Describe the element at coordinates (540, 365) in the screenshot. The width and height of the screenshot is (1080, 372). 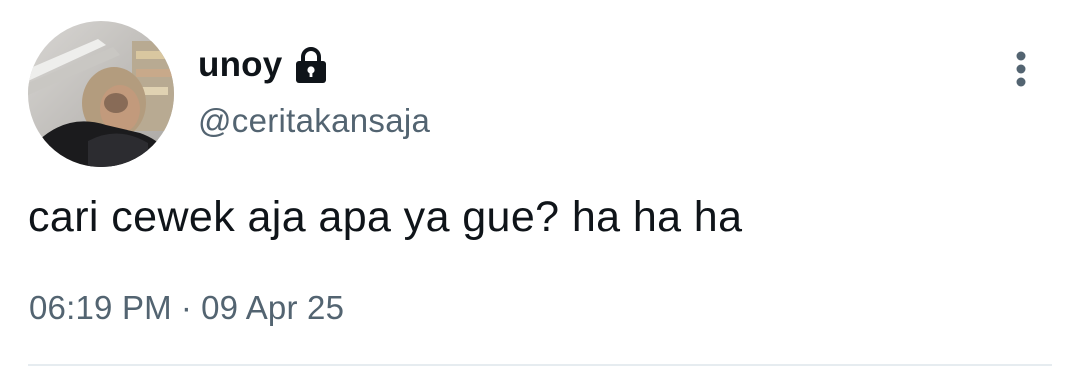
I see `divider` at that location.